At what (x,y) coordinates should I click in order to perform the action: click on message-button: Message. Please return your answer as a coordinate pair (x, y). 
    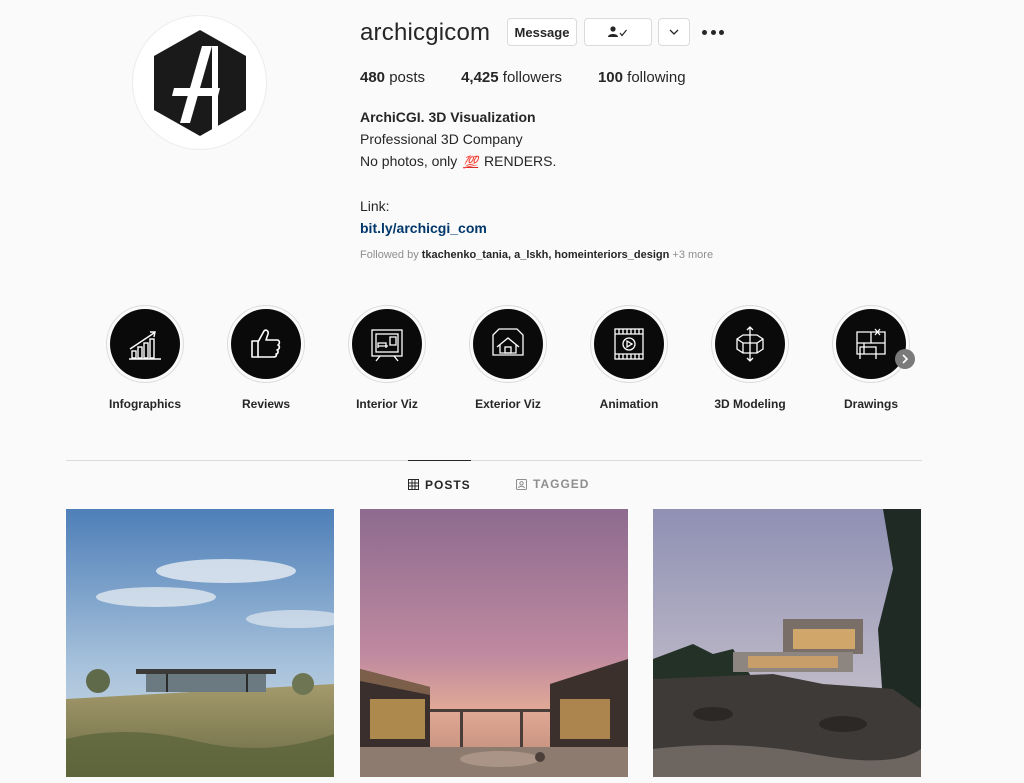
    Looking at the image, I should click on (542, 32).